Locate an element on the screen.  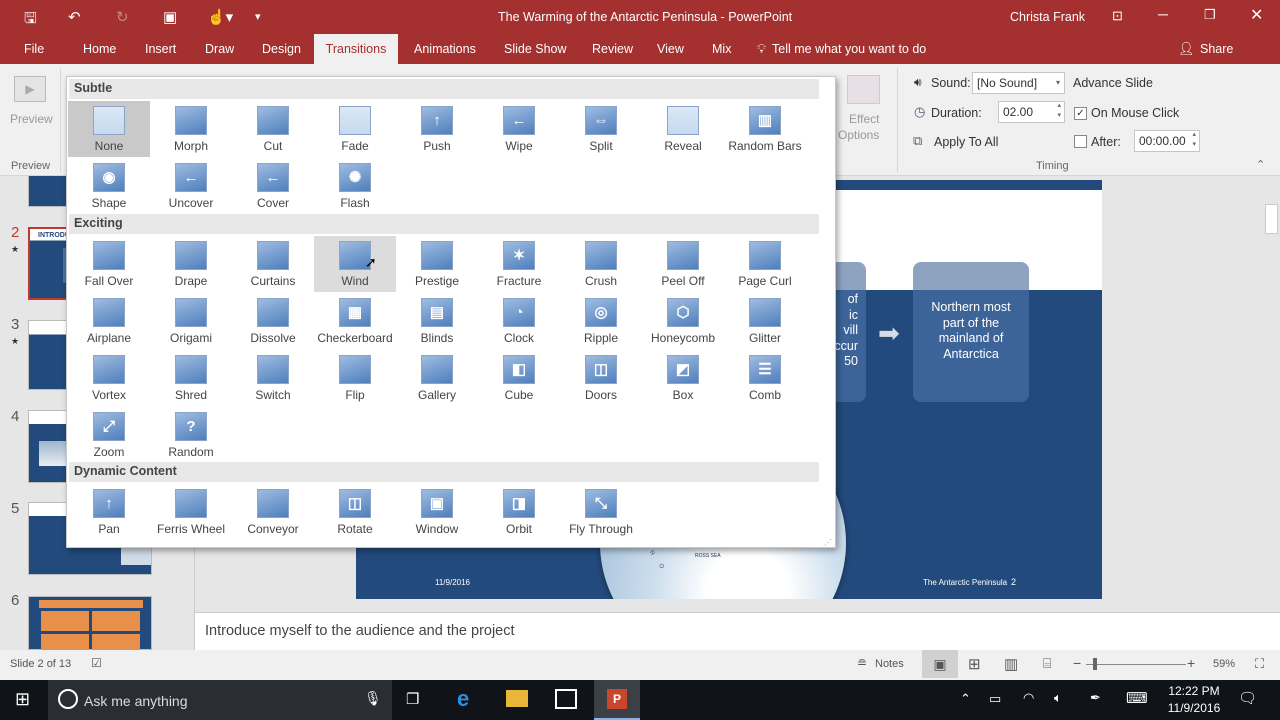
transition-ferris-wheel: Ferris Wheel is located at coordinates (191, 512).